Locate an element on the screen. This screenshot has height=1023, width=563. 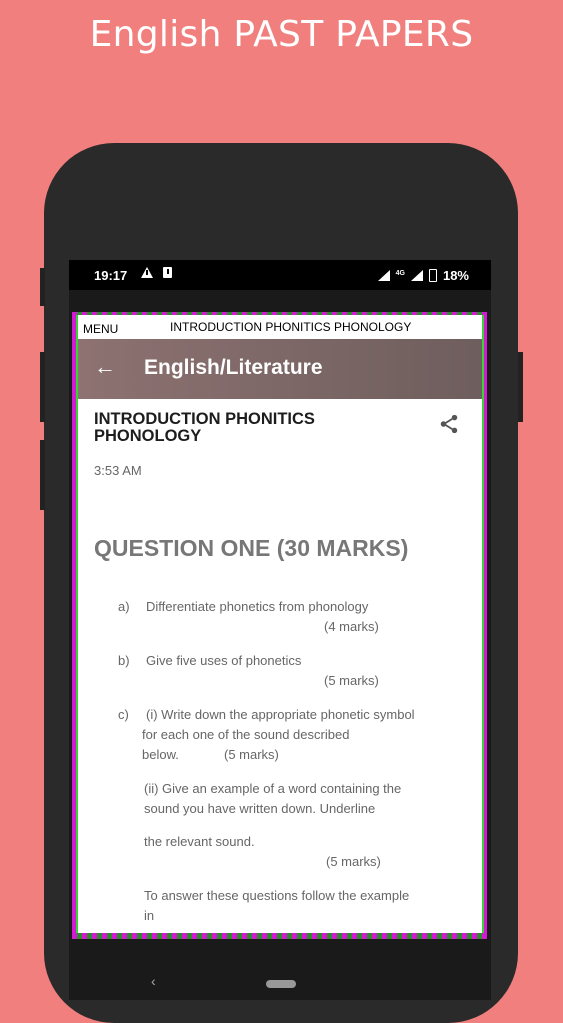
menu-bar: MENU INTRODUCTION PHONITICS PHONOLOGY is located at coordinates (280, 327).